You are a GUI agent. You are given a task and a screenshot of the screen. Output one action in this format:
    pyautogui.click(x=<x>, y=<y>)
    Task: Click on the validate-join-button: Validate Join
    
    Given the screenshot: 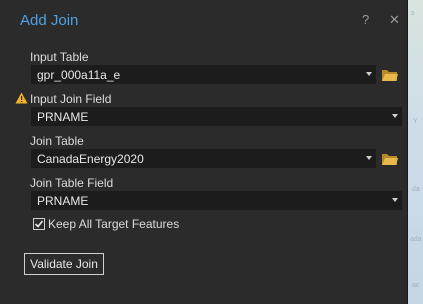 What is the action you would take?
    pyautogui.click(x=64, y=264)
    